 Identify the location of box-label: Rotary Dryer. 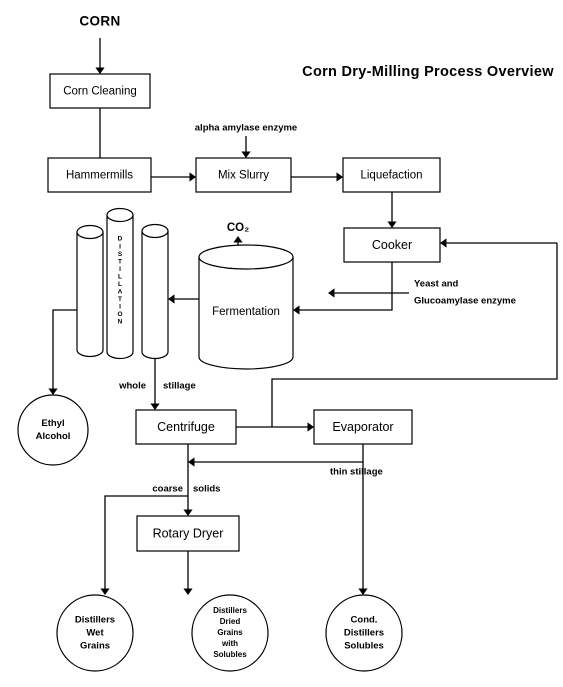
(188, 533).